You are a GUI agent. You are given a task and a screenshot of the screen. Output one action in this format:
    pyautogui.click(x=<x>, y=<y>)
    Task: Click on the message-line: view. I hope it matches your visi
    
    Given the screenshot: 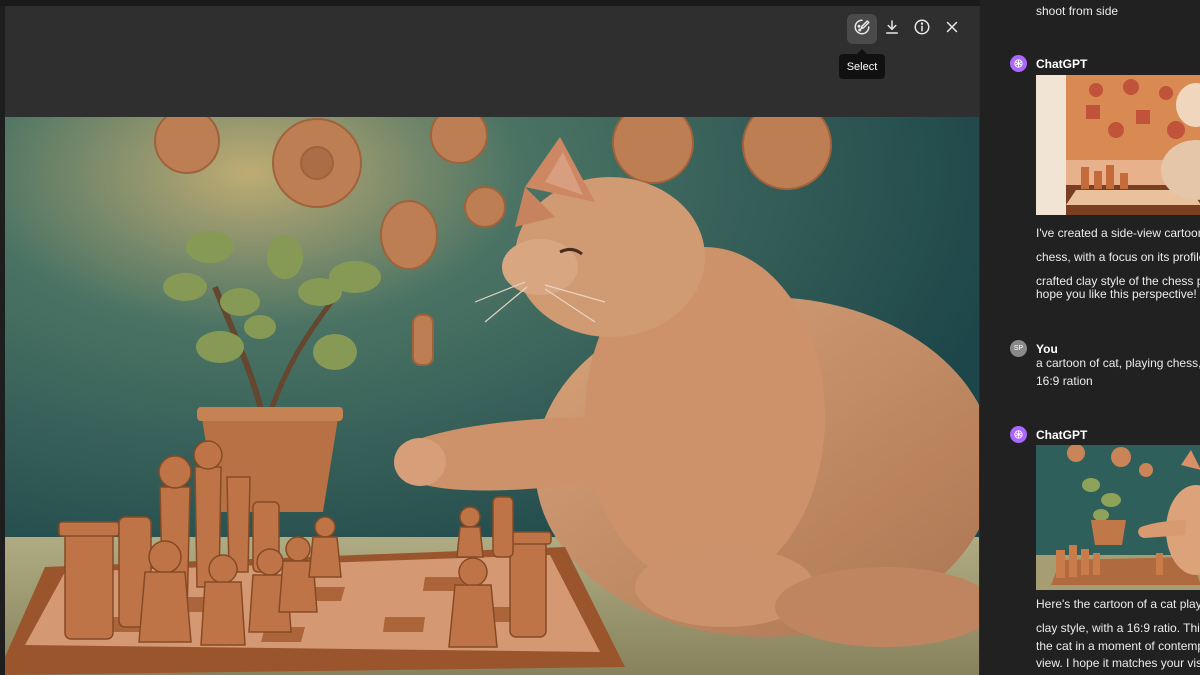 What is the action you would take?
    pyautogui.click(x=1118, y=663)
    